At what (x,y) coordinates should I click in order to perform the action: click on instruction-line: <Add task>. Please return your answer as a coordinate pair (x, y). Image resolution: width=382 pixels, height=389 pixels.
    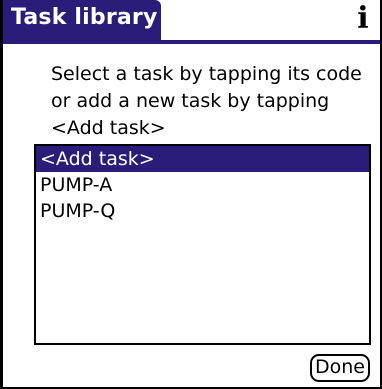
    Looking at the image, I should click on (108, 128).